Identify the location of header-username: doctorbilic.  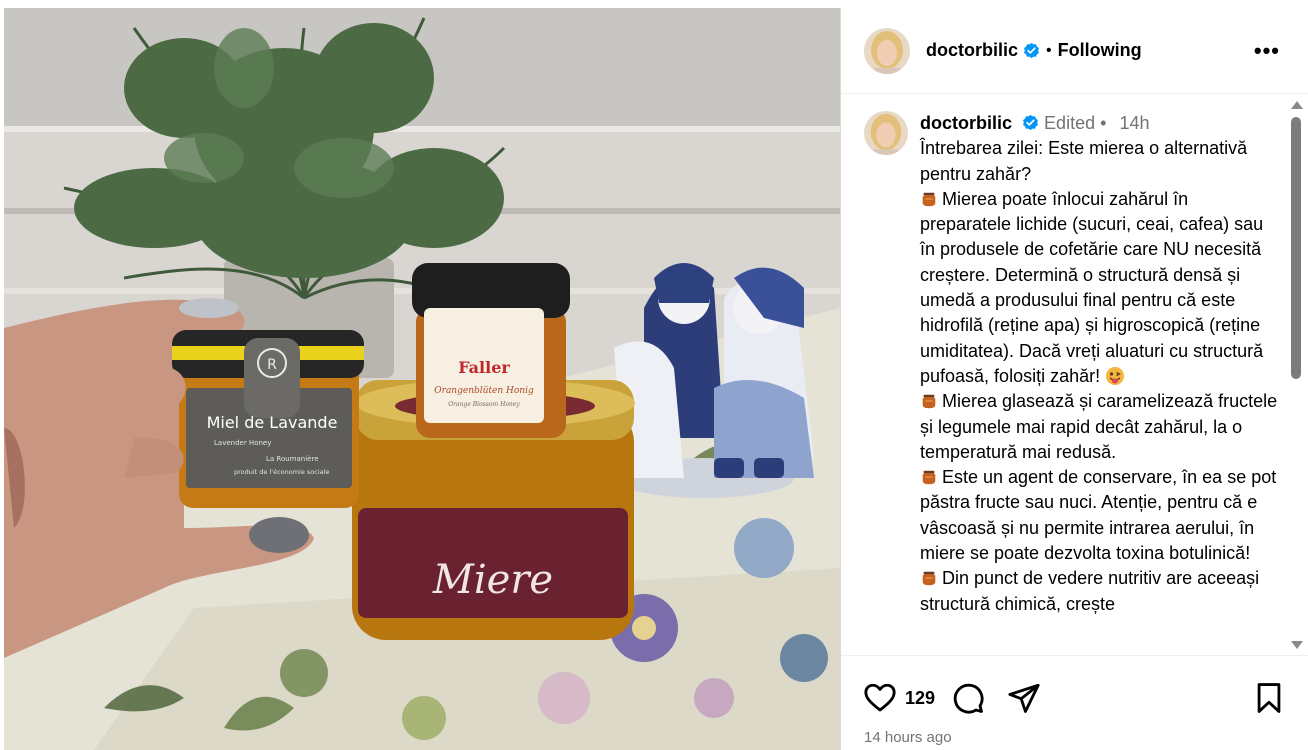
(972, 50).